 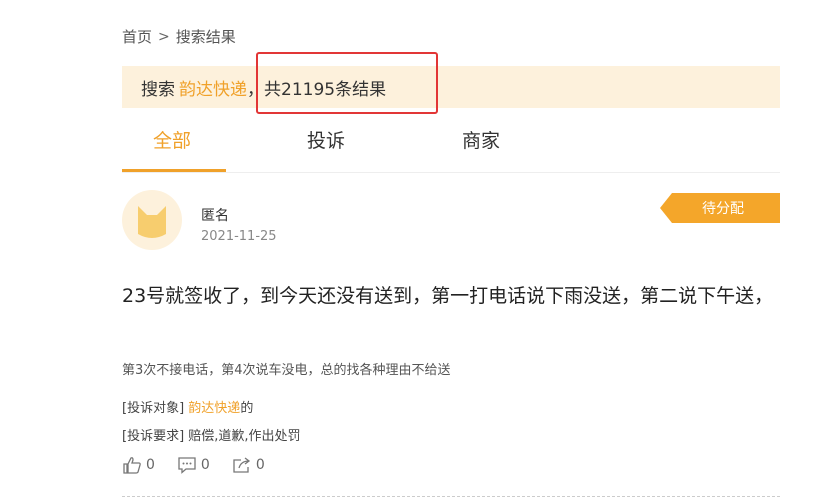 I want to click on breadcrumb: 首页 > 搜索结果, so click(x=179, y=36).